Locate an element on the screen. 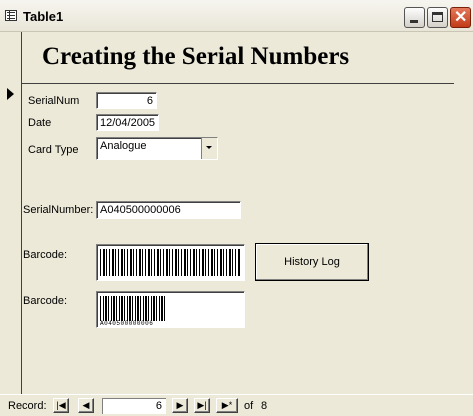 The image size is (473, 416). title-bar: Table1 ✕ is located at coordinates (236, 16).